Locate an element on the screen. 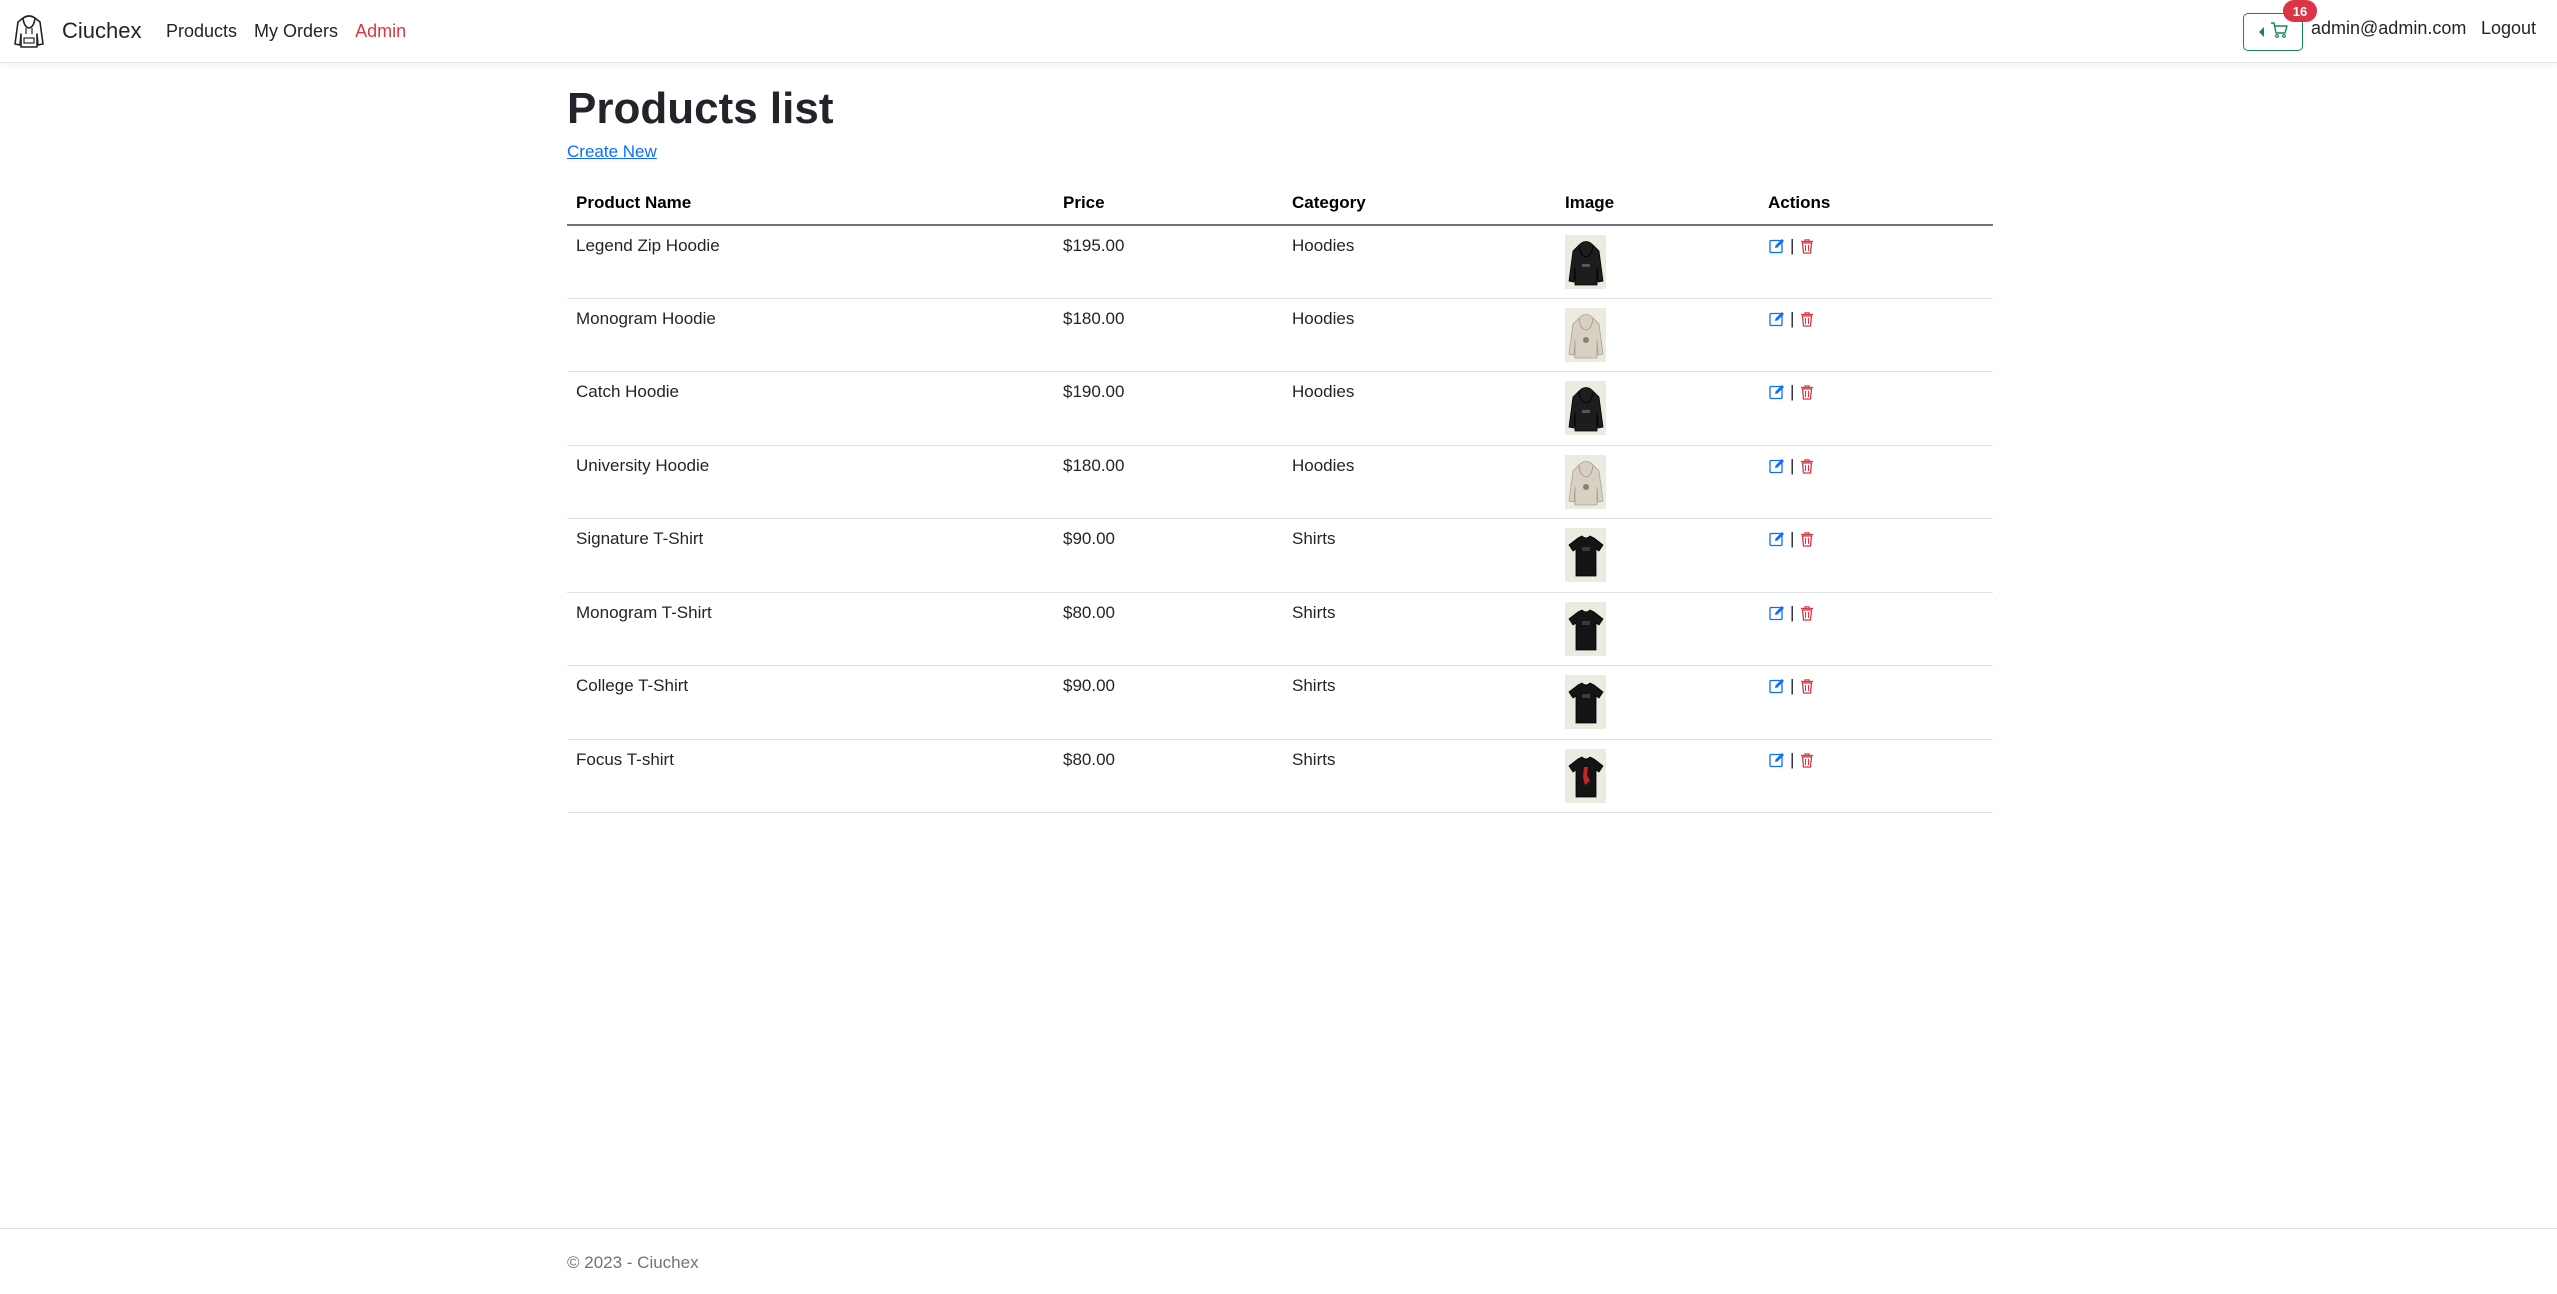 The image size is (2557, 1294). caret-left-icon is located at coordinates (2261, 32).